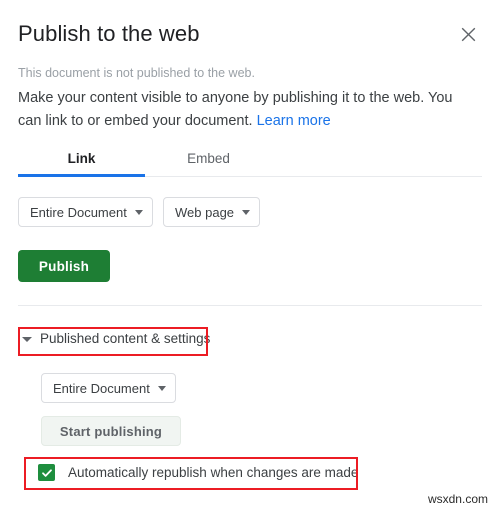  I want to click on format-dropdown-label: Web page, so click(205, 212).